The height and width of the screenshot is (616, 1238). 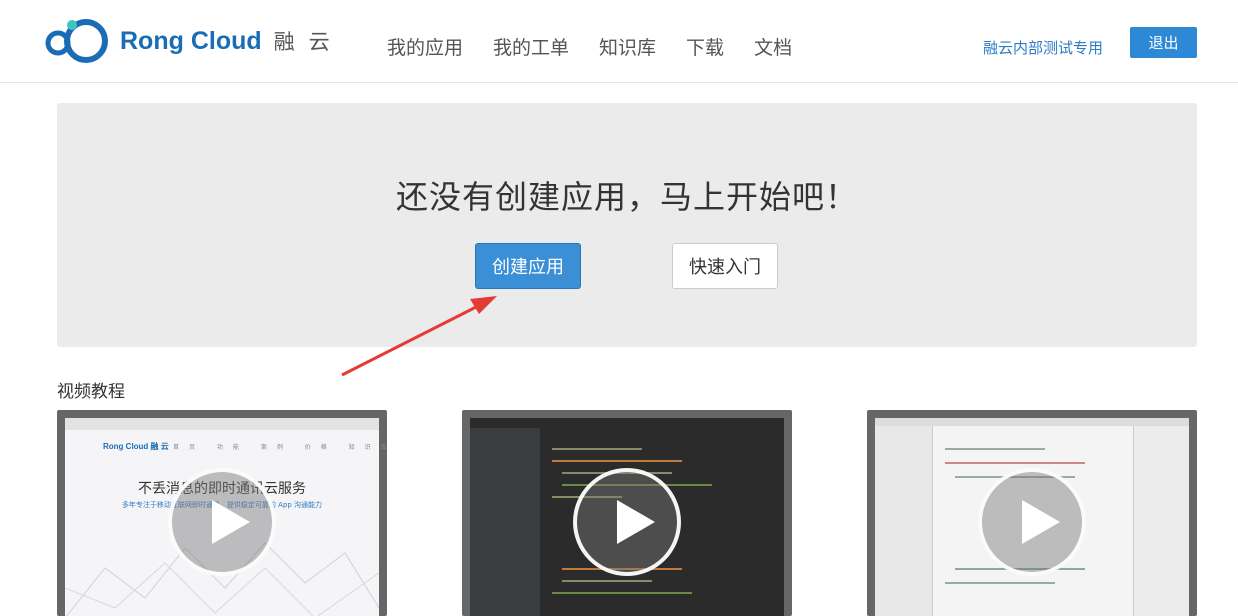 I want to click on logo-icon, so click(x=76, y=41).